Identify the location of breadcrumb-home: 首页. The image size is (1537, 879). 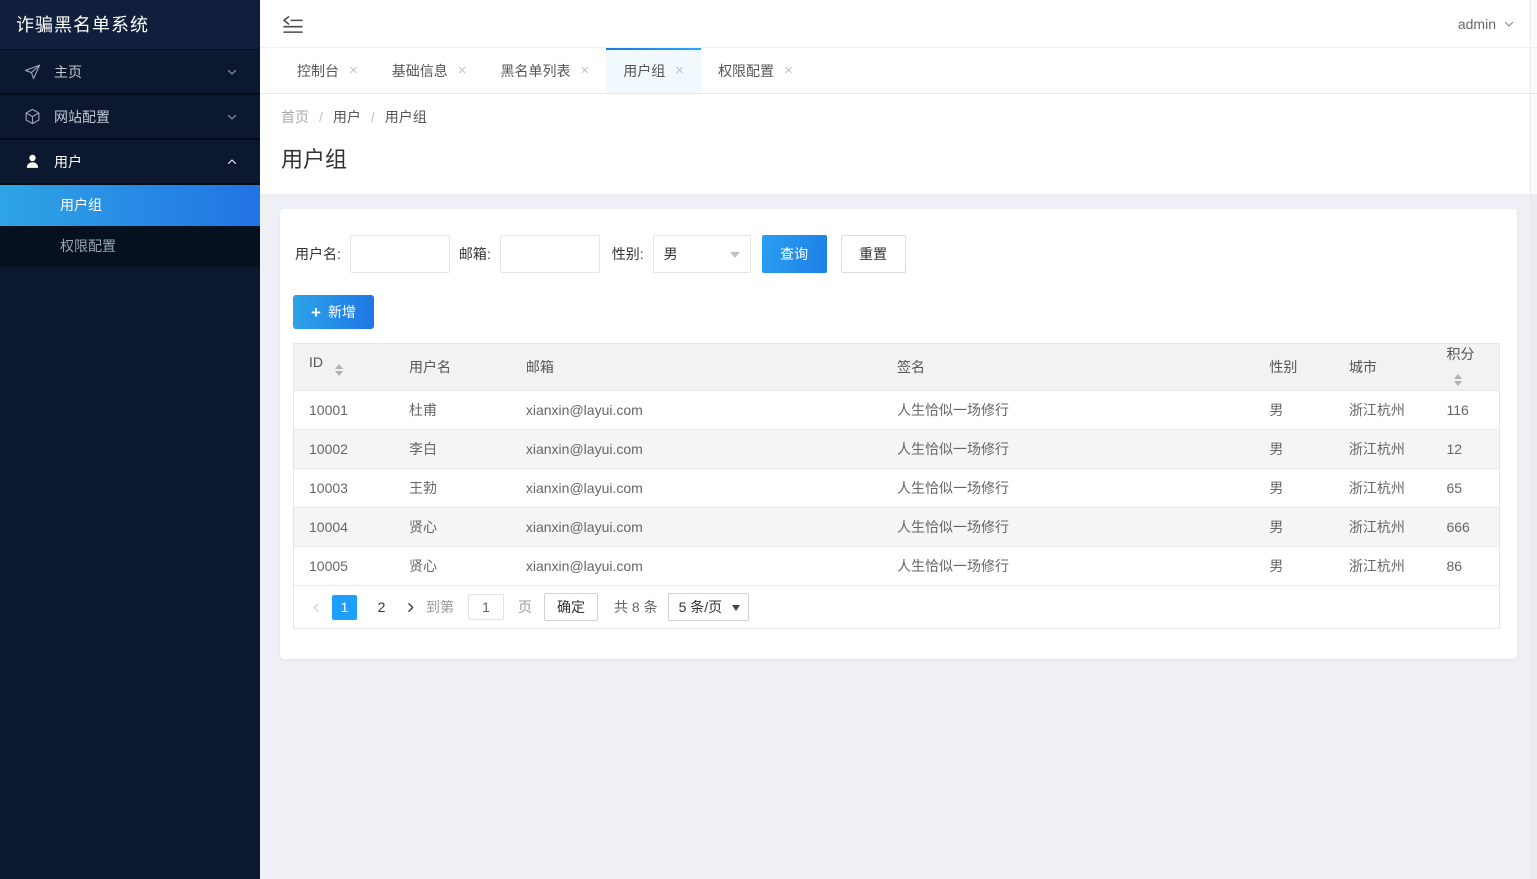
(295, 117).